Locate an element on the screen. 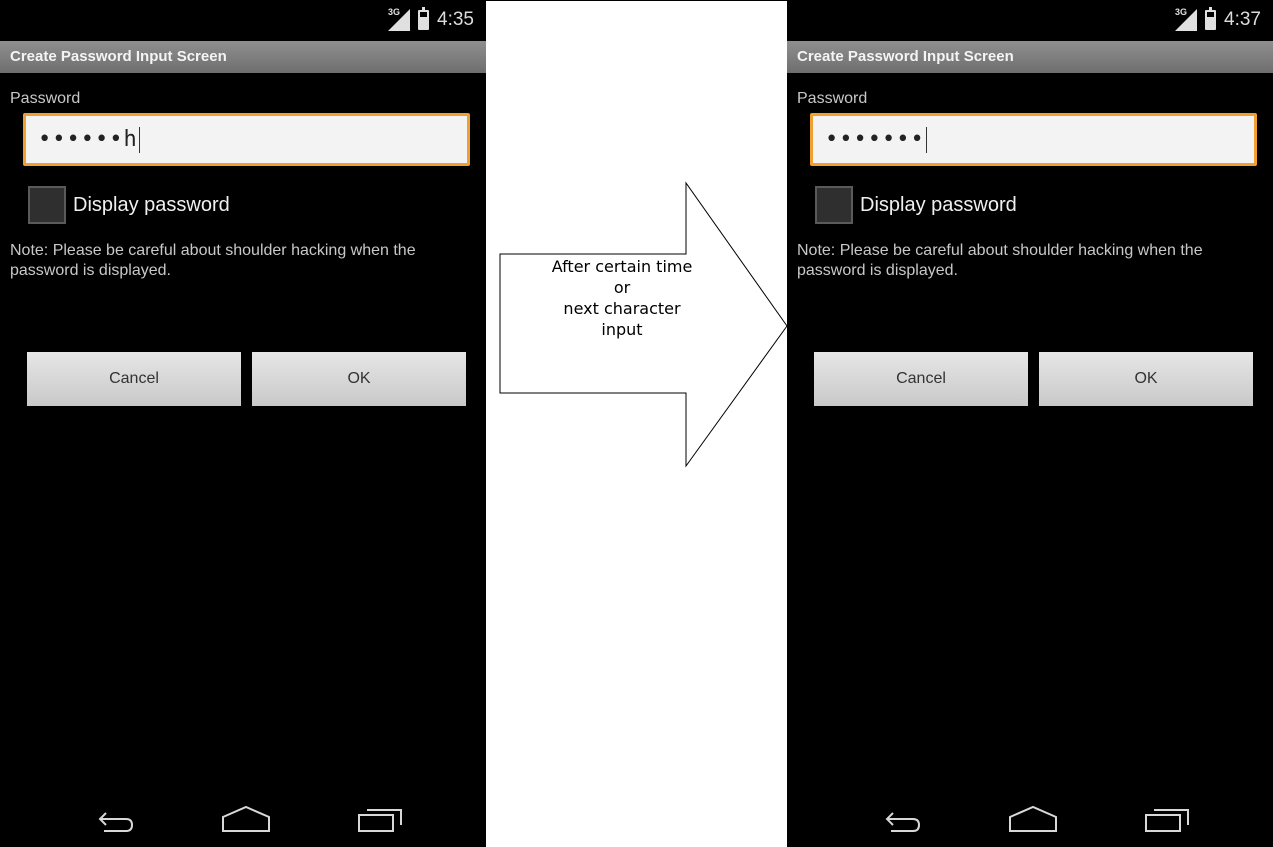  transition-line-2: or is located at coordinates (622, 287).